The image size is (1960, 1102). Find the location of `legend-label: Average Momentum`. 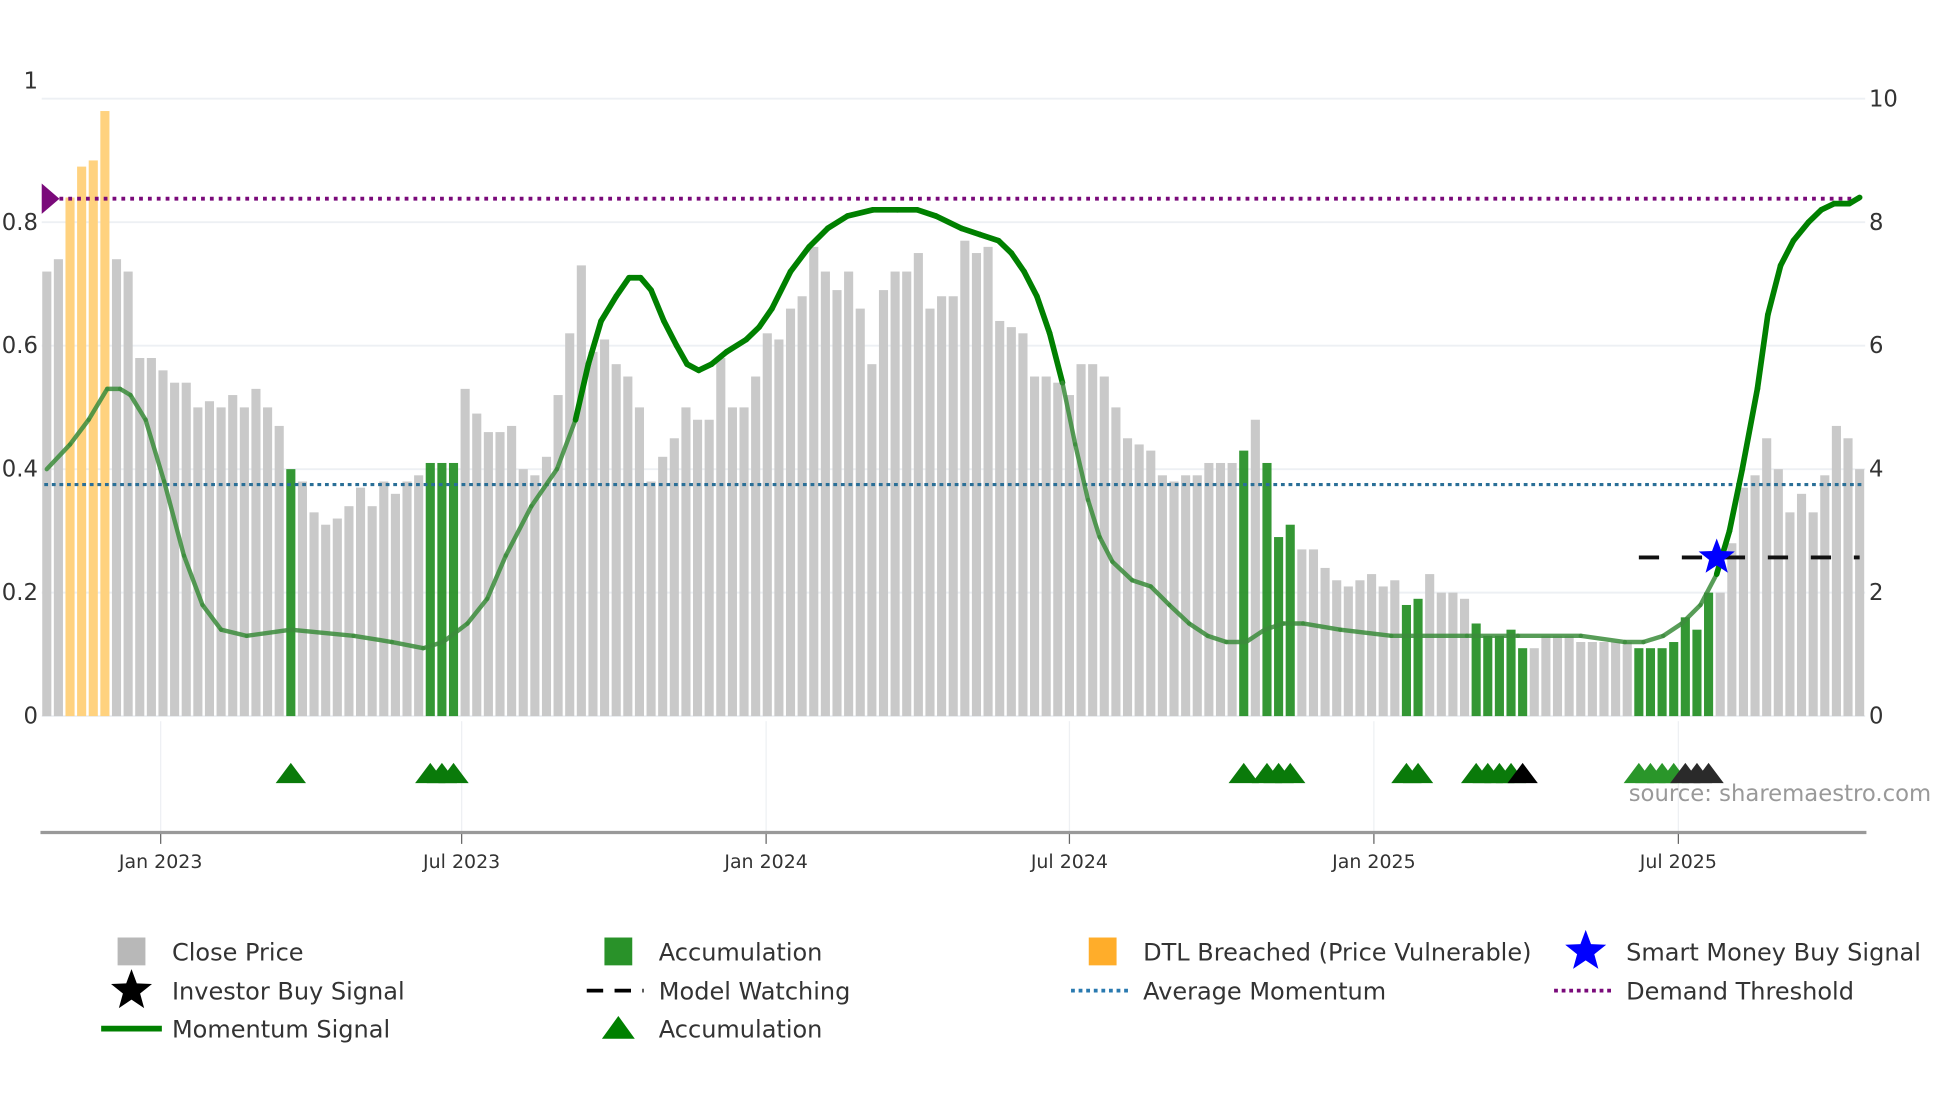

legend-label: Average Momentum is located at coordinates (1264, 992).